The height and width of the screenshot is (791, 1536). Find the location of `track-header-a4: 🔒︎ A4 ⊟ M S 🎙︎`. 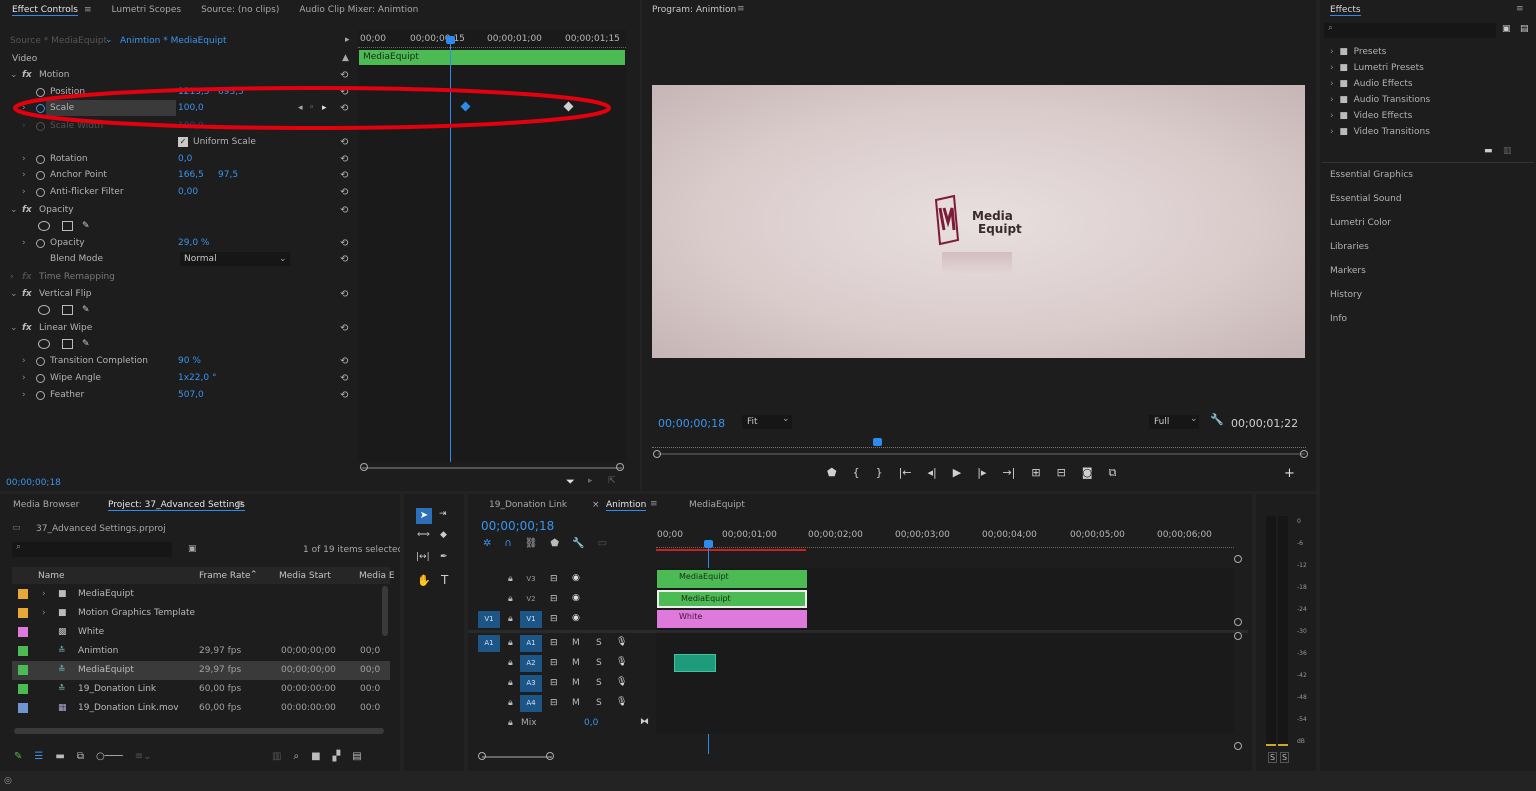

track-header-a4: 🔒︎ A4 ⊟ M S 🎙︎ is located at coordinates (563, 704).